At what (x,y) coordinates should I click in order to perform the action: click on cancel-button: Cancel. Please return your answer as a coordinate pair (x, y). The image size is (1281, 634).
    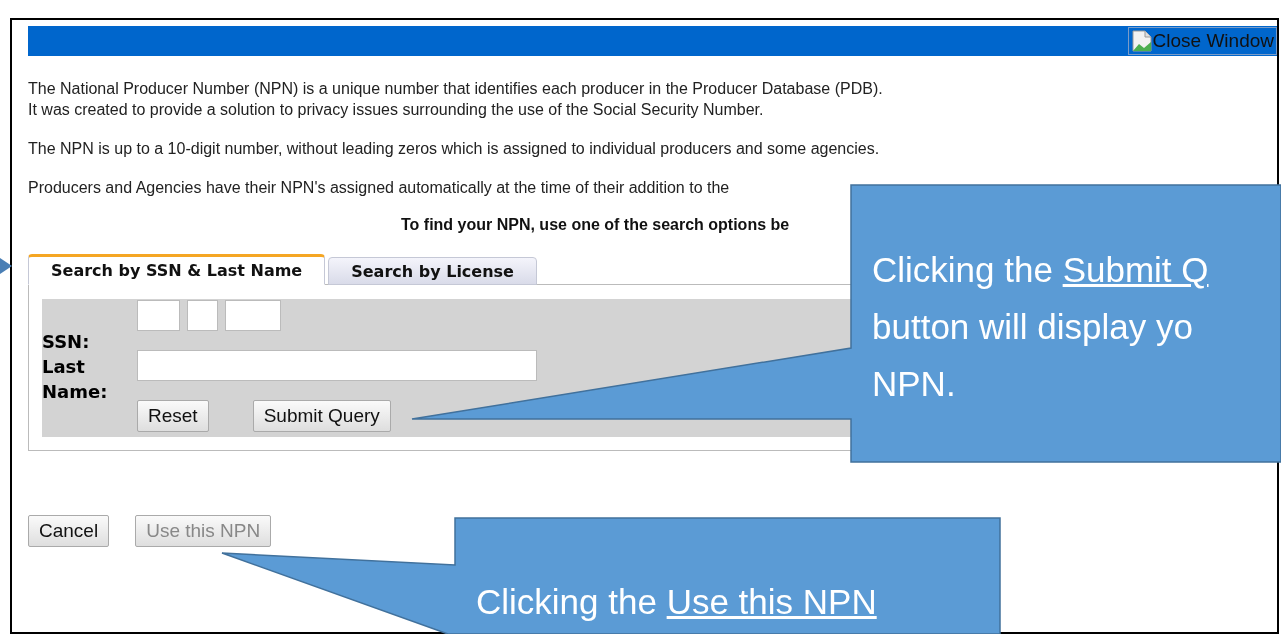
    Looking at the image, I should click on (69, 531).